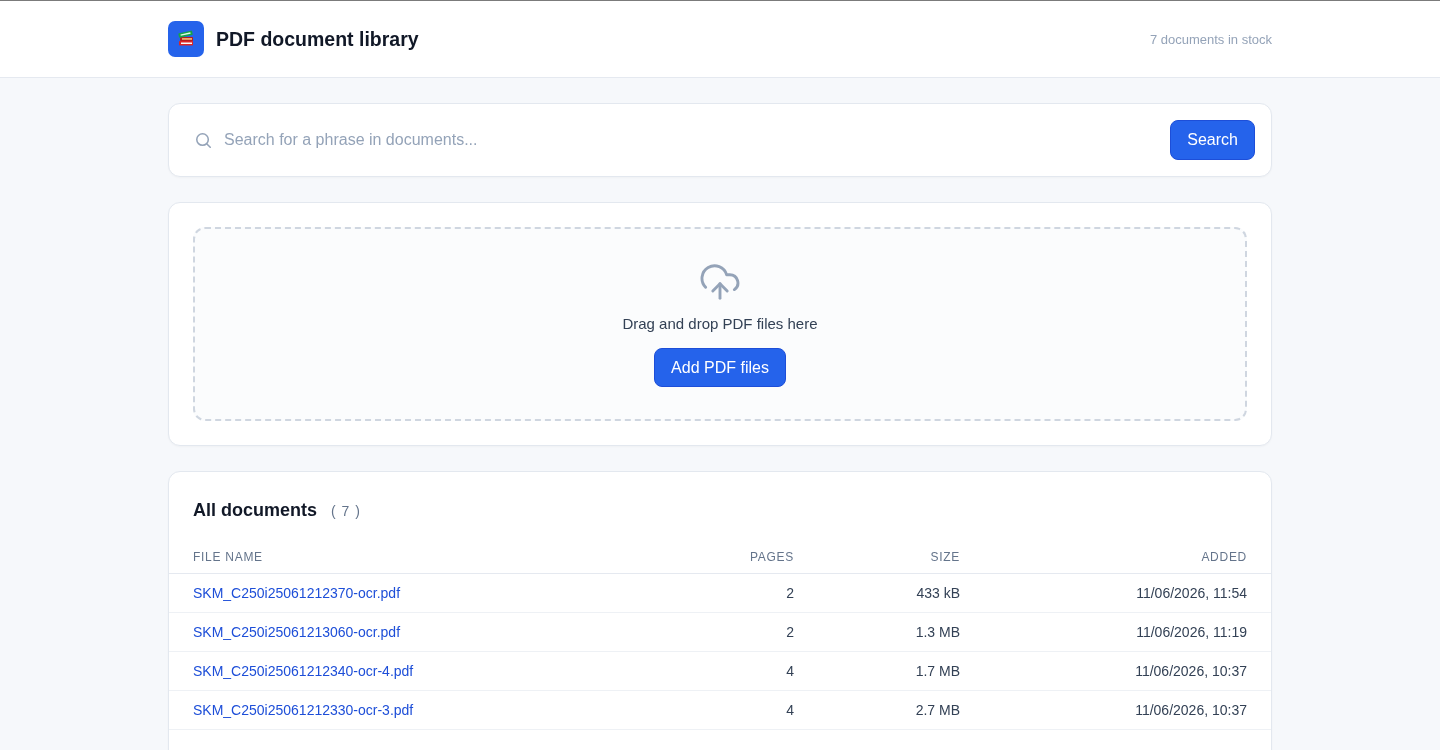 The image size is (1440, 750). I want to click on file-name-link: SKM_C250i25061212340-ocr-4.pdf, so click(303, 671).